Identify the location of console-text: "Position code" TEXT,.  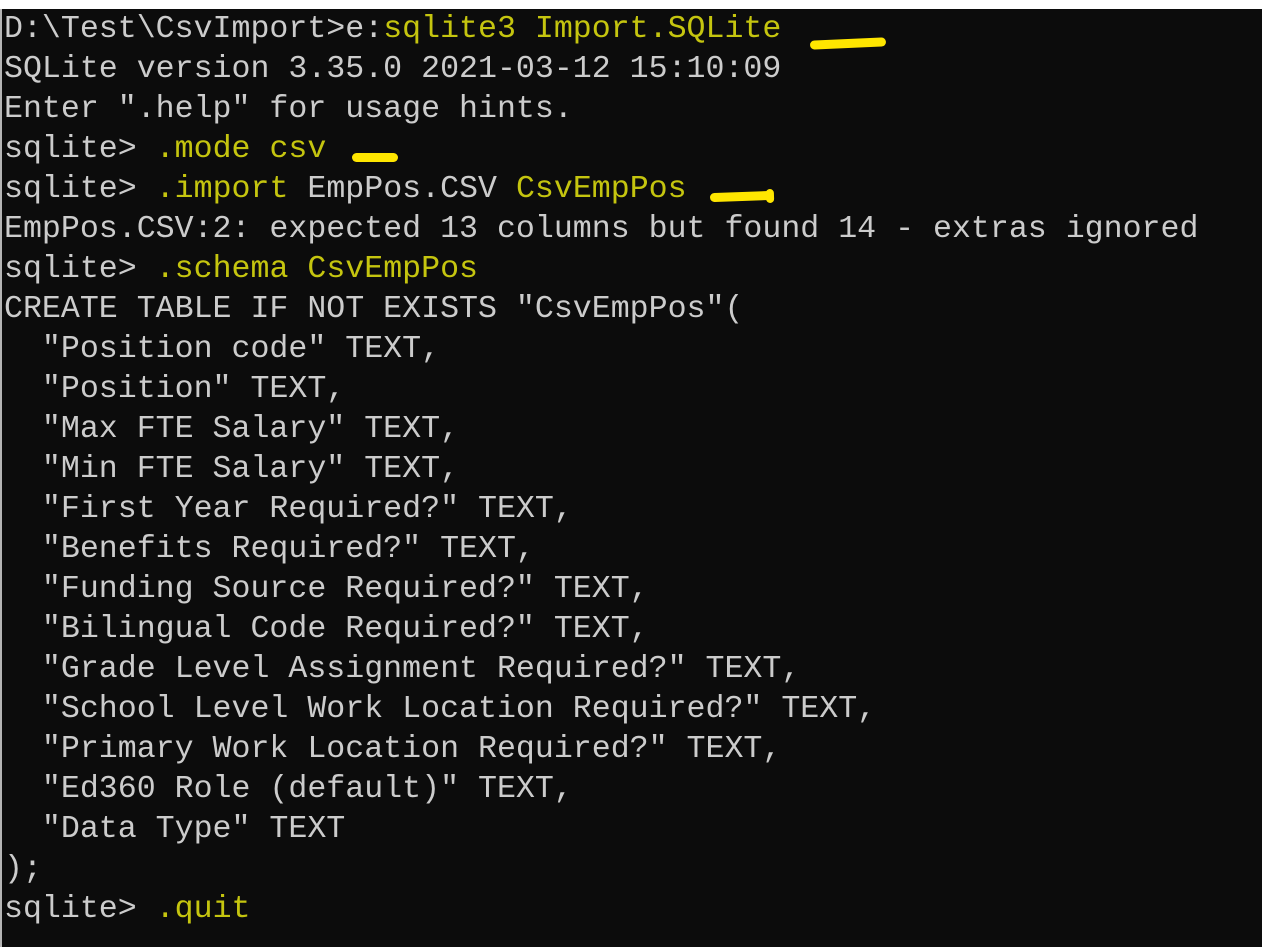
(222, 349).